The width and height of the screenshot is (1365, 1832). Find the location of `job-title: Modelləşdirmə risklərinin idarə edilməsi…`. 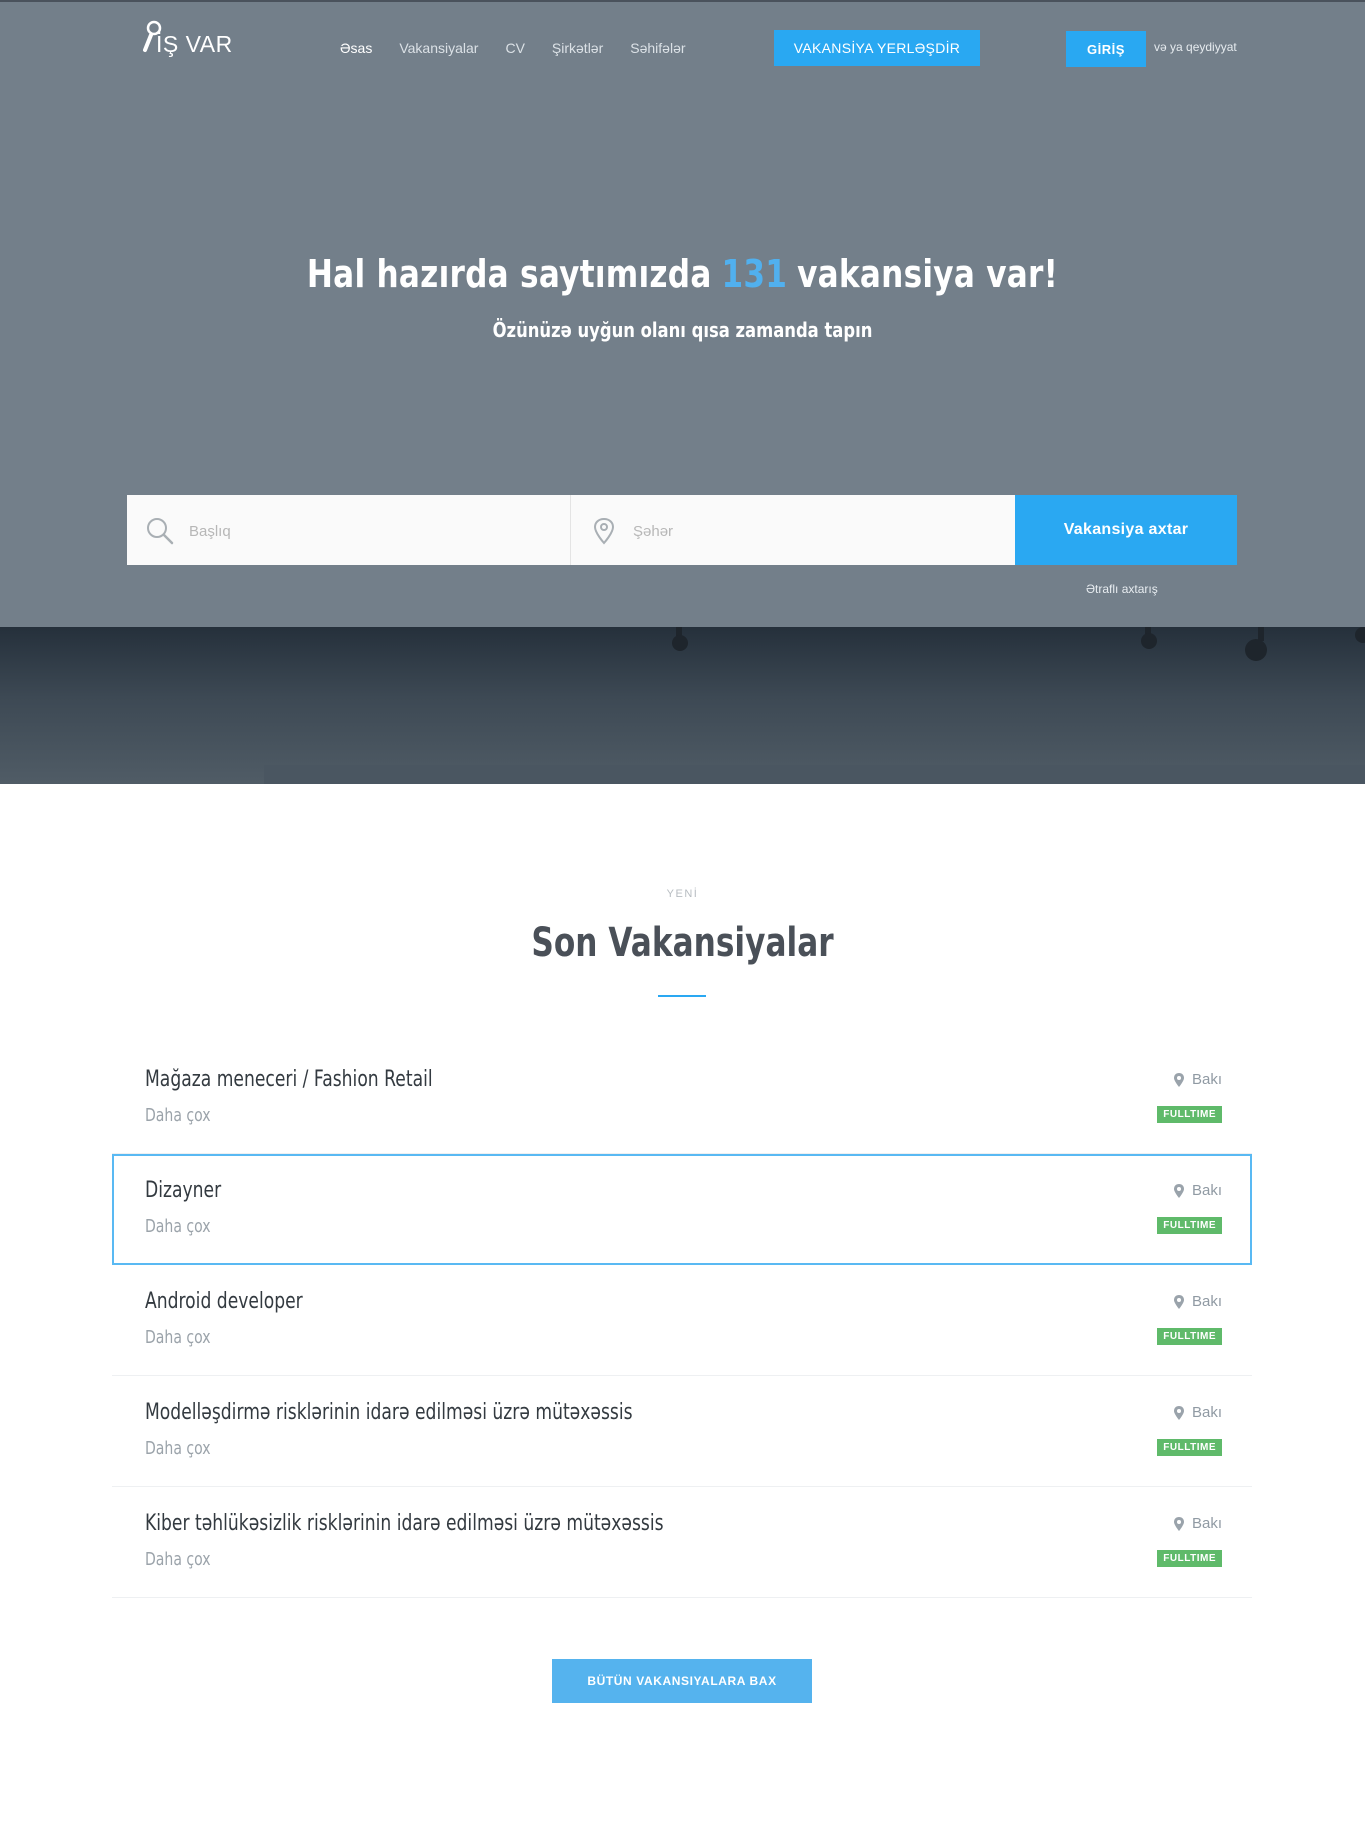

job-title: Modelləşdirmə risklərinin idarə edilməsi… is located at coordinates (389, 1412).